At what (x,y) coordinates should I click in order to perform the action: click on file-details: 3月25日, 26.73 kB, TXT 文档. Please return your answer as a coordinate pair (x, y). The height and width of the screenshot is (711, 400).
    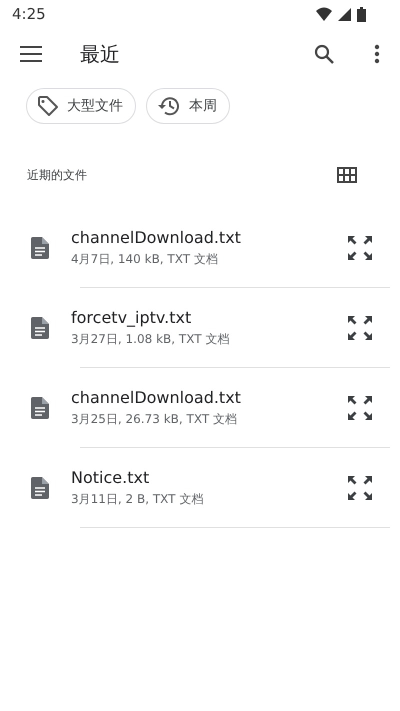
    Looking at the image, I should click on (154, 419).